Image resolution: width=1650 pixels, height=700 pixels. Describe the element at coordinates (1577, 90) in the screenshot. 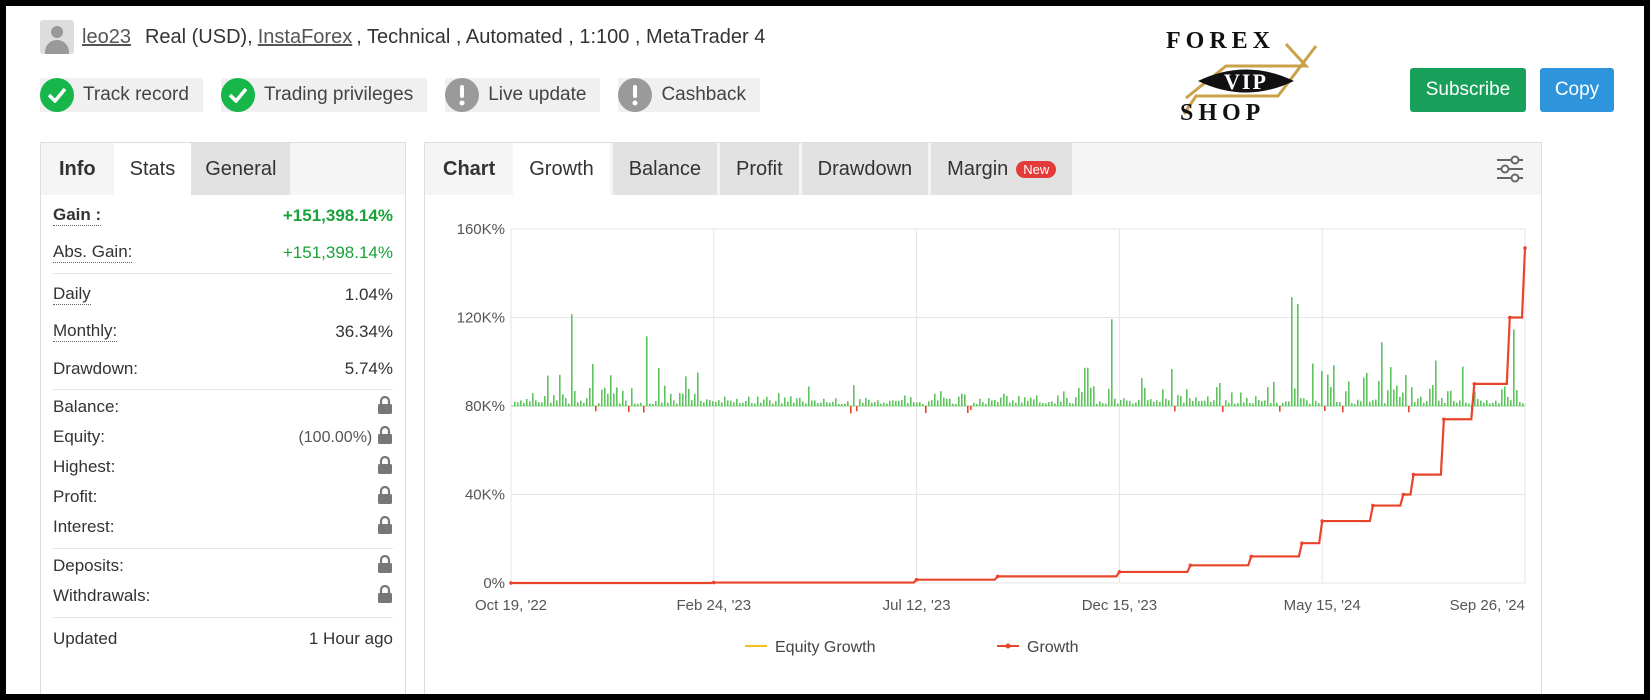

I see `copy-button: Copy` at that location.